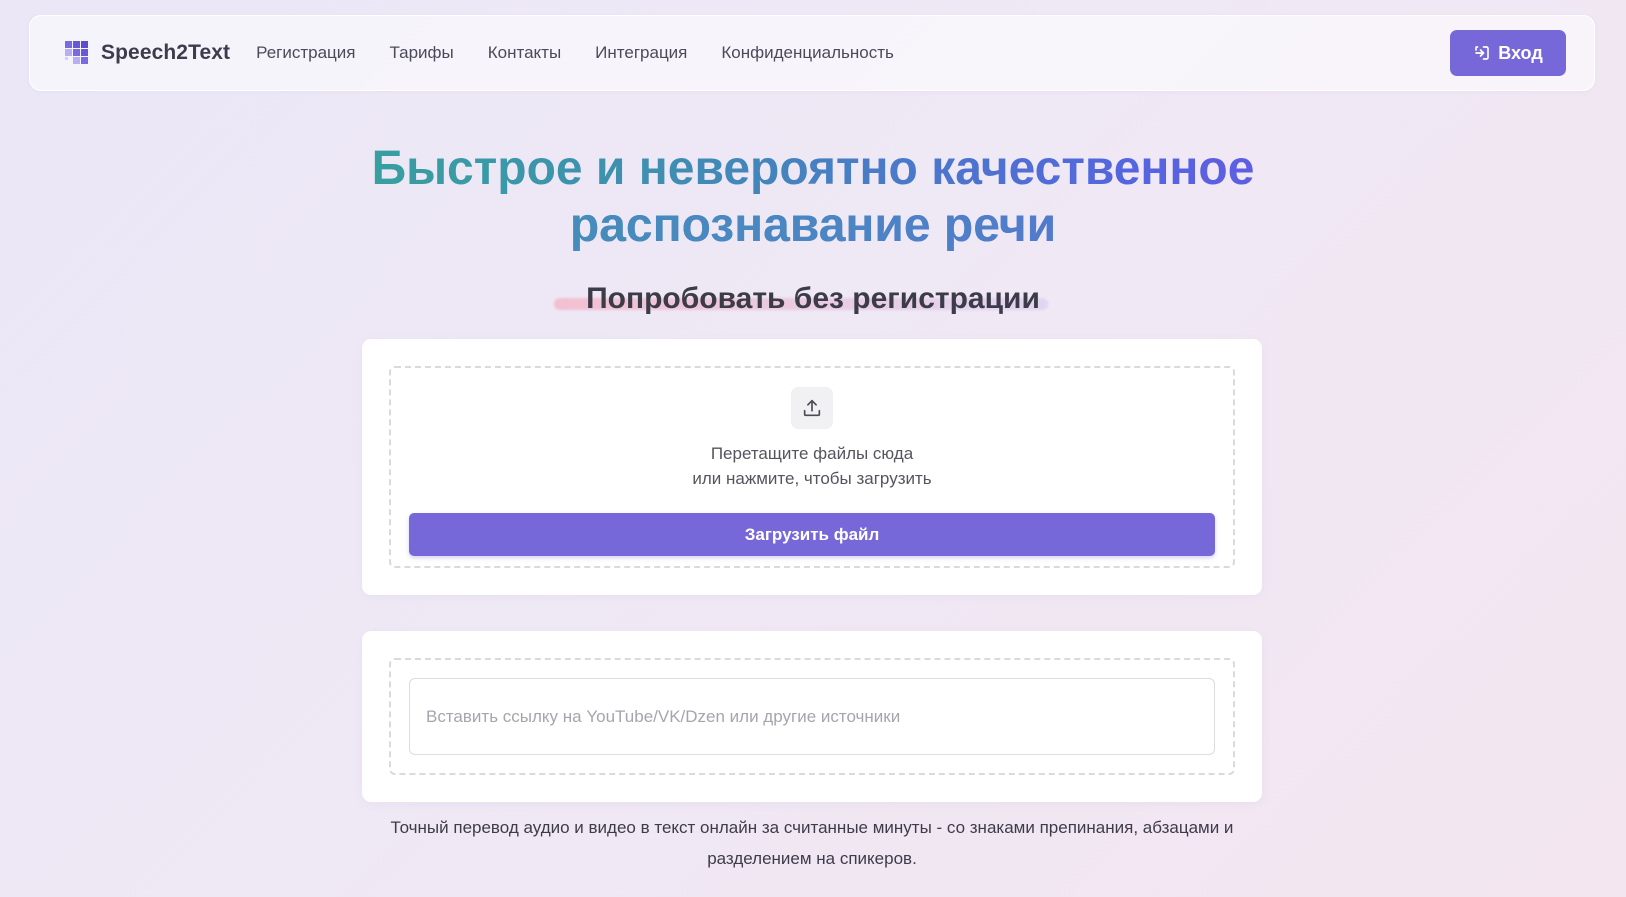 Image resolution: width=1626 pixels, height=897 pixels. I want to click on url-input, so click(812, 716).